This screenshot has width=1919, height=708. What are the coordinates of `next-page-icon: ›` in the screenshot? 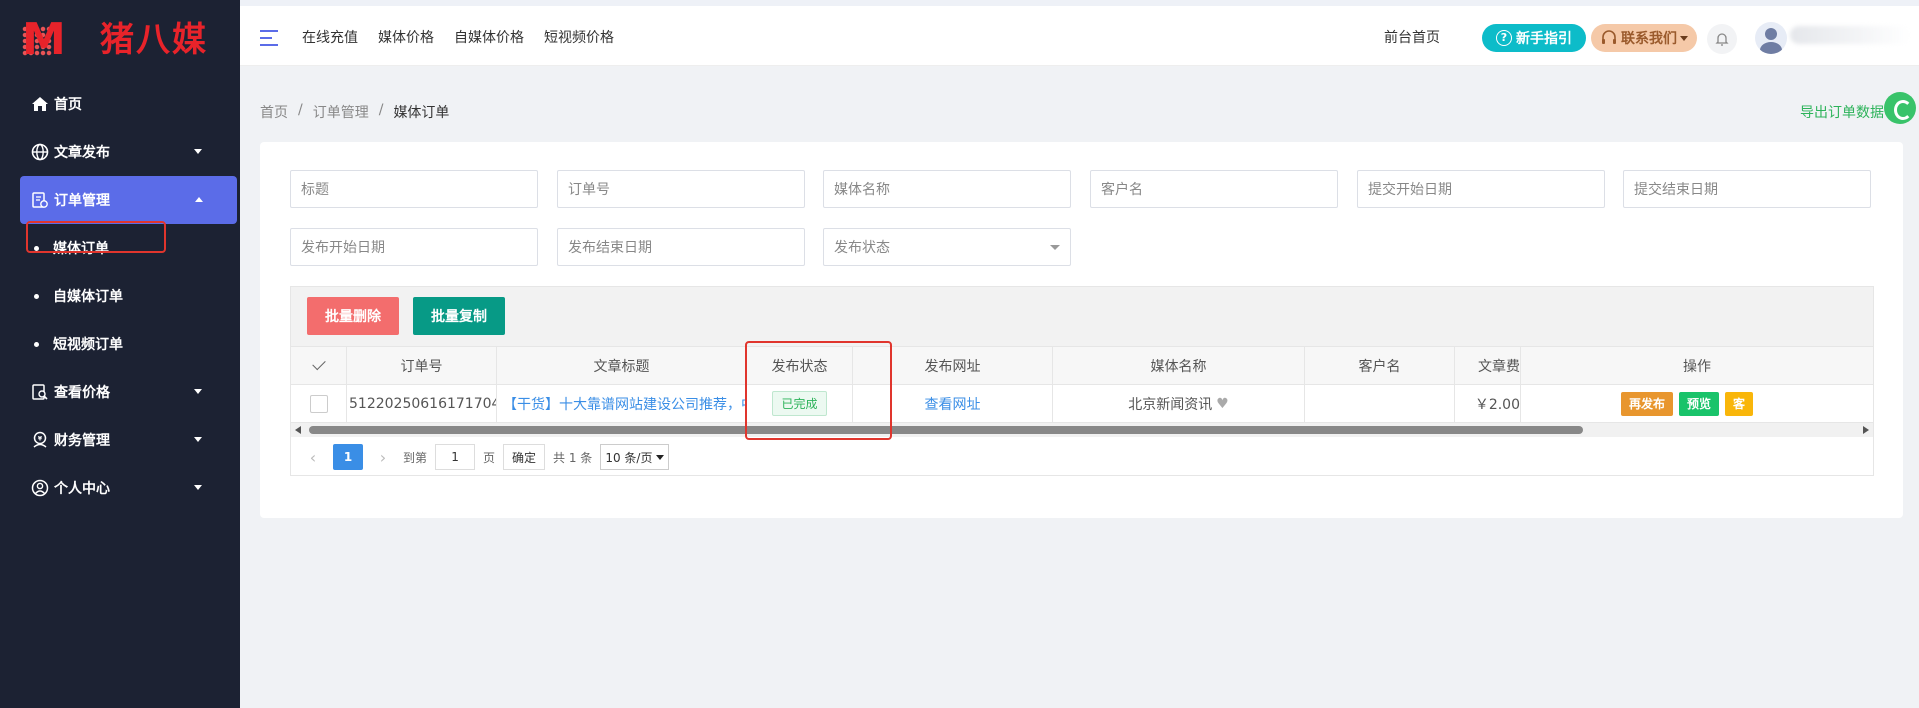 It's located at (383, 457).